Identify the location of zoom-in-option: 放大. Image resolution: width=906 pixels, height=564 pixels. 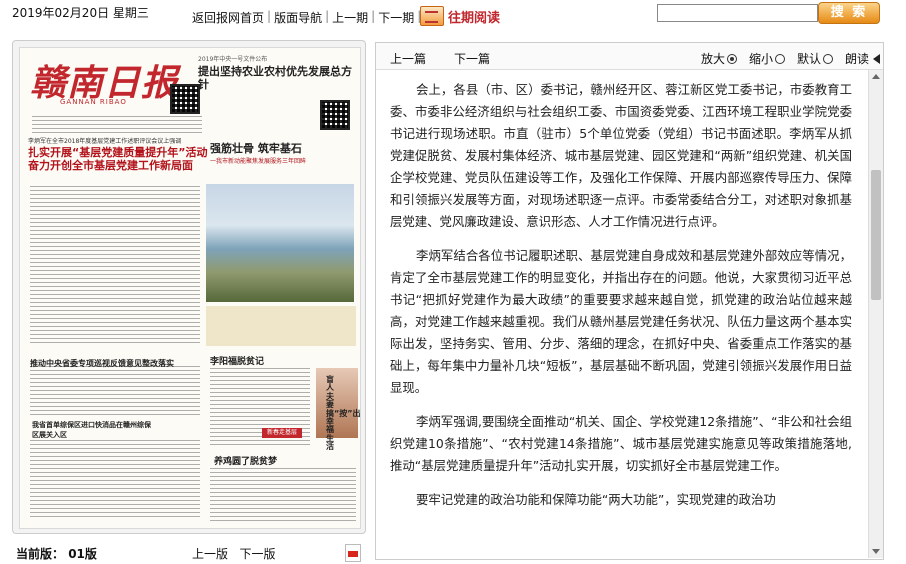
(719, 58).